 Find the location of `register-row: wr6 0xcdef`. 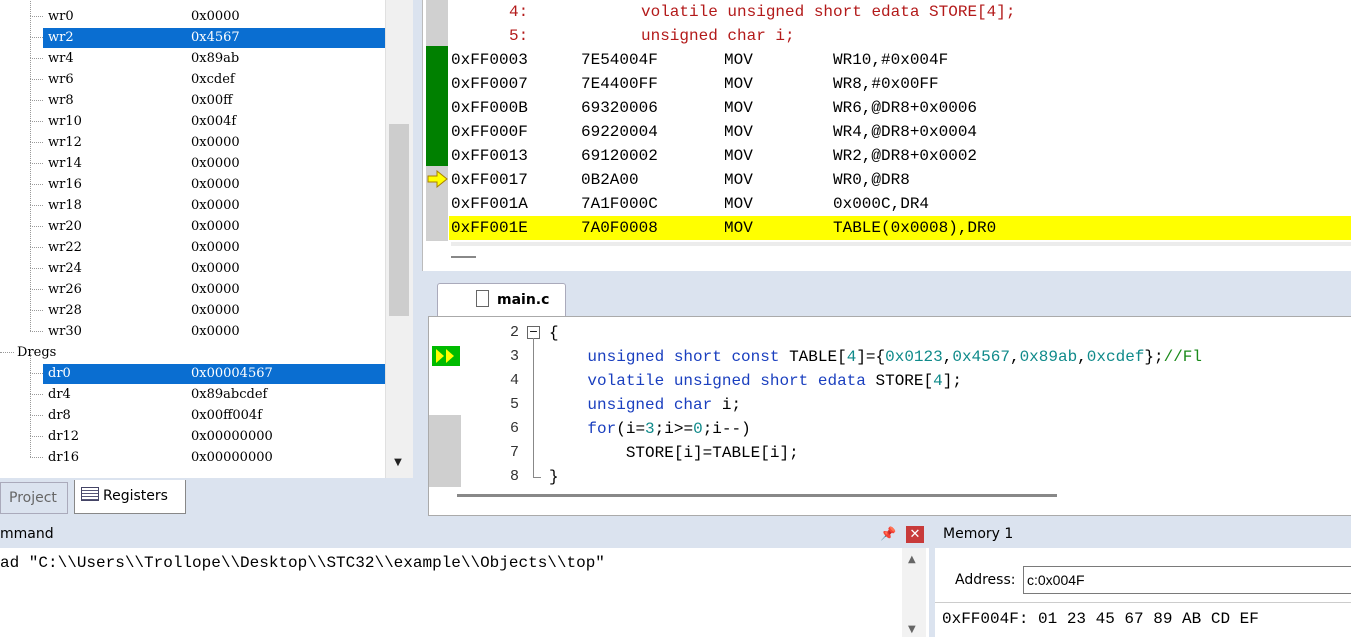

register-row: wr6 0xcdef is located at coordinates (192, 74).